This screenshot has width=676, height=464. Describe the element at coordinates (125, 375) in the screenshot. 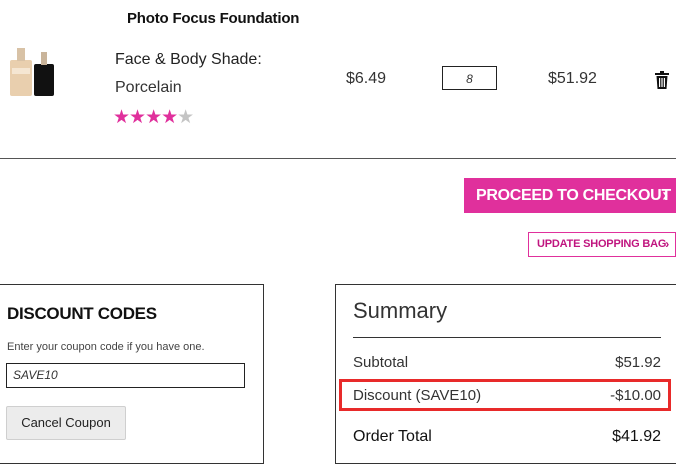

I see `coupon-input: SAVE10` at that location.